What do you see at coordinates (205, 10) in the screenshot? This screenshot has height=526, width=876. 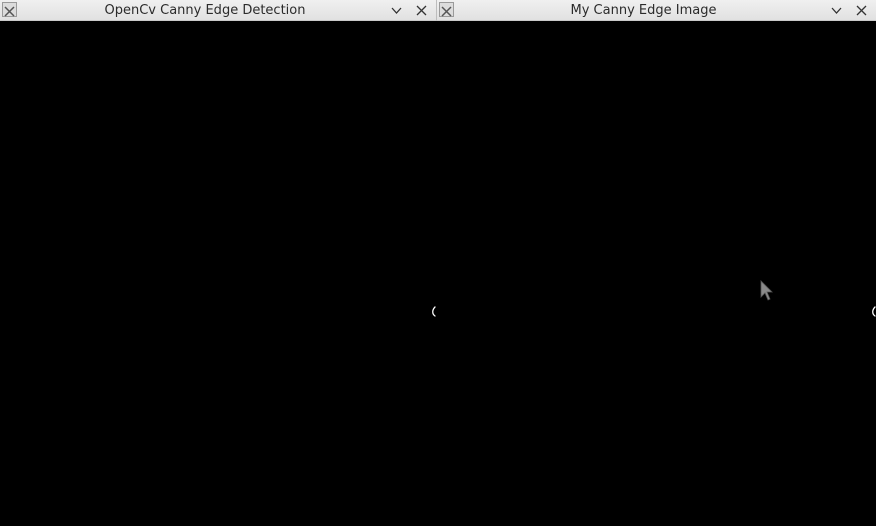 I see `window-title: OpenCv Canny Edge Detection` at bounding box center [205, 10].